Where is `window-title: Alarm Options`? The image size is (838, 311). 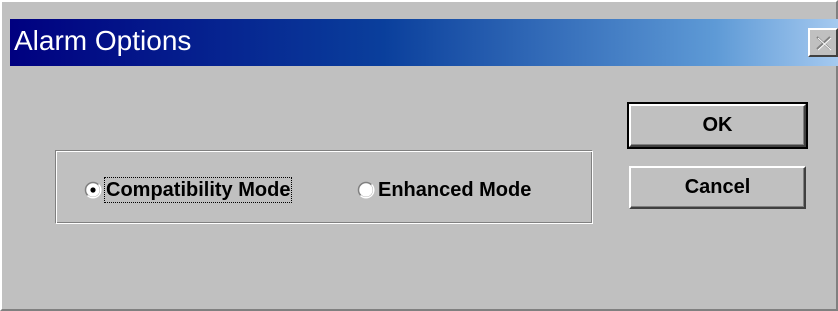 window-title: Alarm Options is located at coordinates (103, 40).